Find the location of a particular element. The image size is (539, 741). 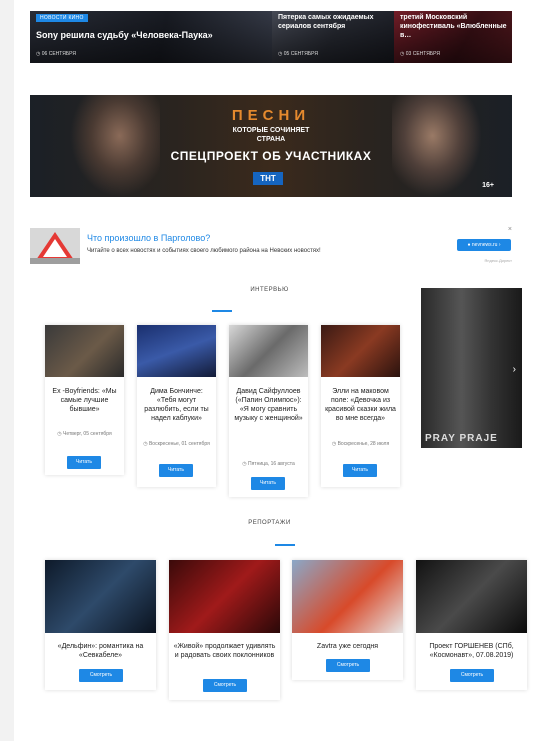

age-rating: 16+ is located at coordinates (488, 185).